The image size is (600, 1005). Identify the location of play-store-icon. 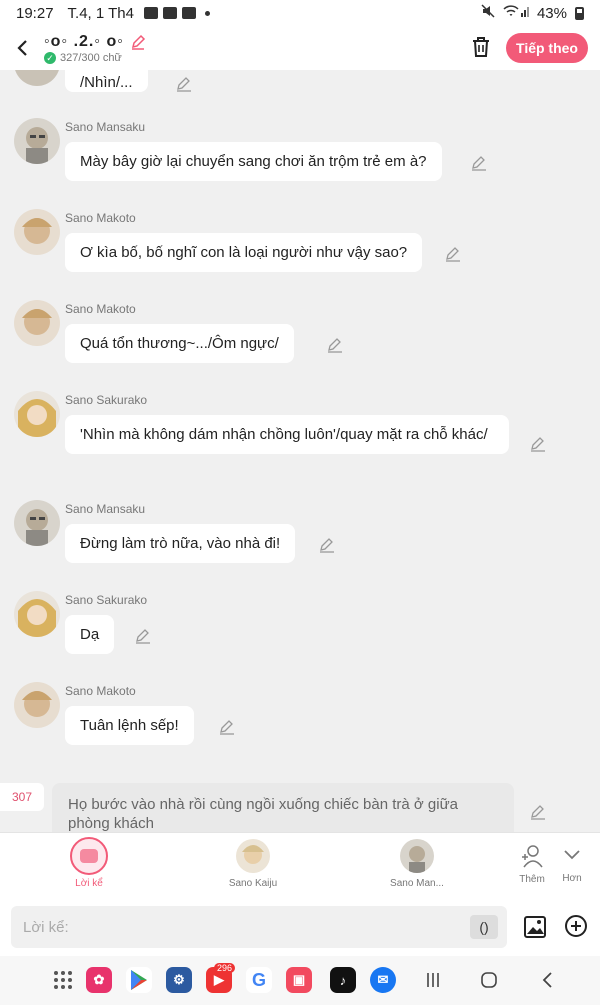
(139, 980).